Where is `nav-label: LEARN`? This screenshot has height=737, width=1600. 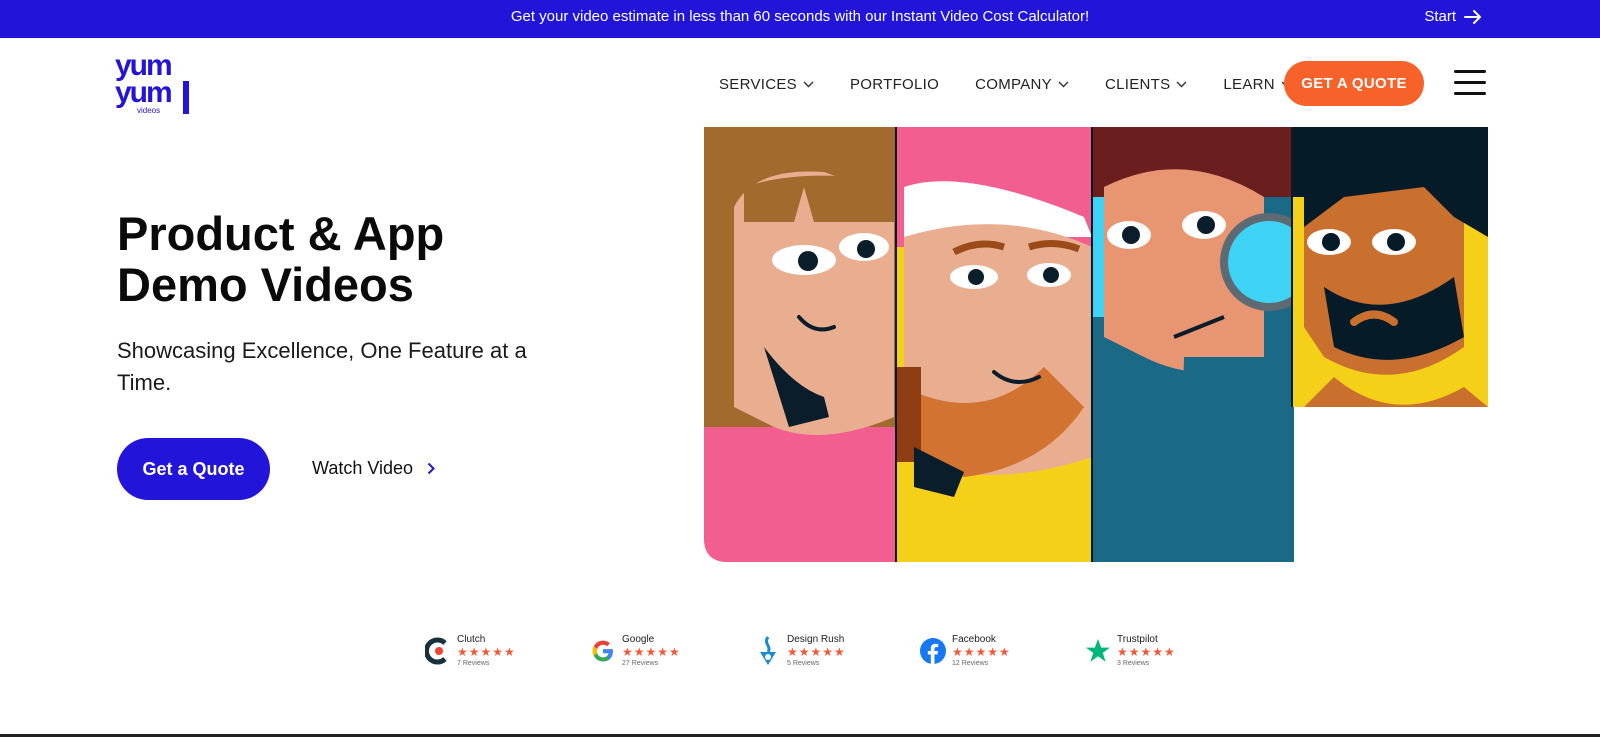 nav-label: LEARN is located at coordinates (1249, 84).